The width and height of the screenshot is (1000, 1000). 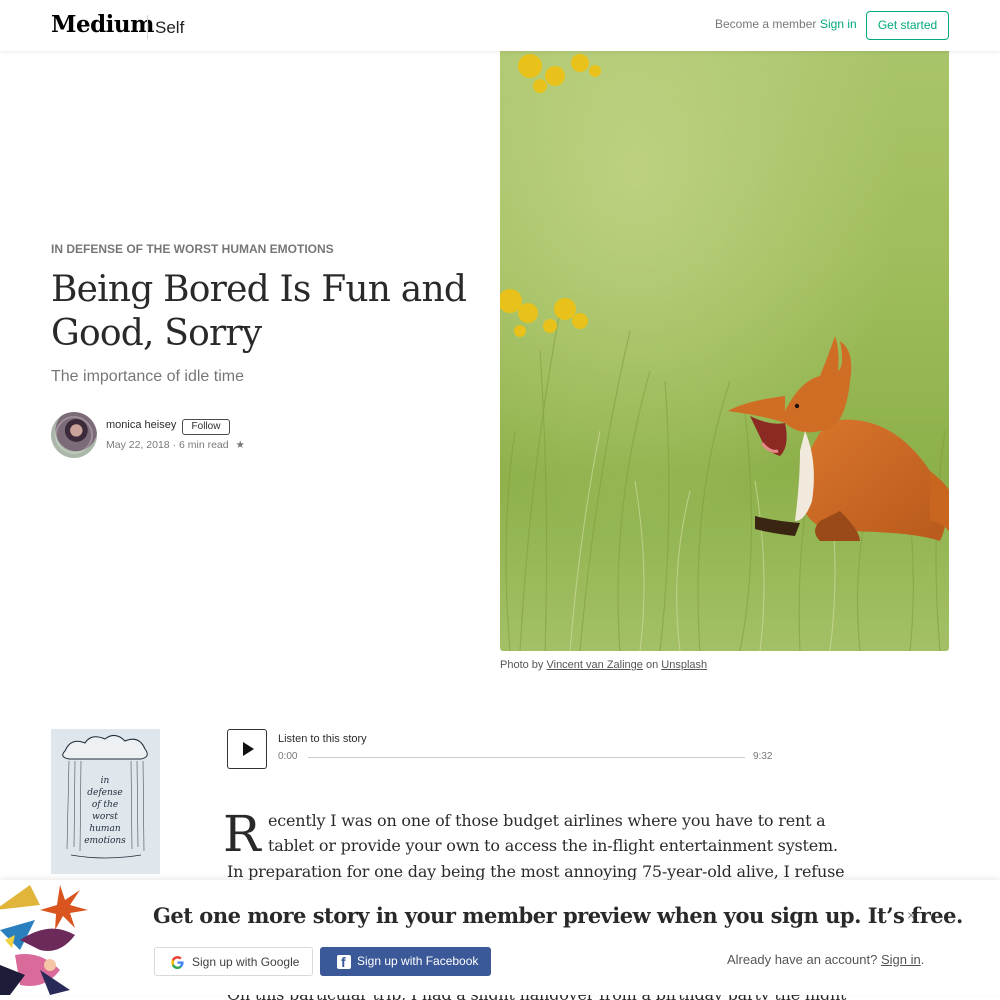 I want to click on caption-on: on, so click(x=652, y=665).